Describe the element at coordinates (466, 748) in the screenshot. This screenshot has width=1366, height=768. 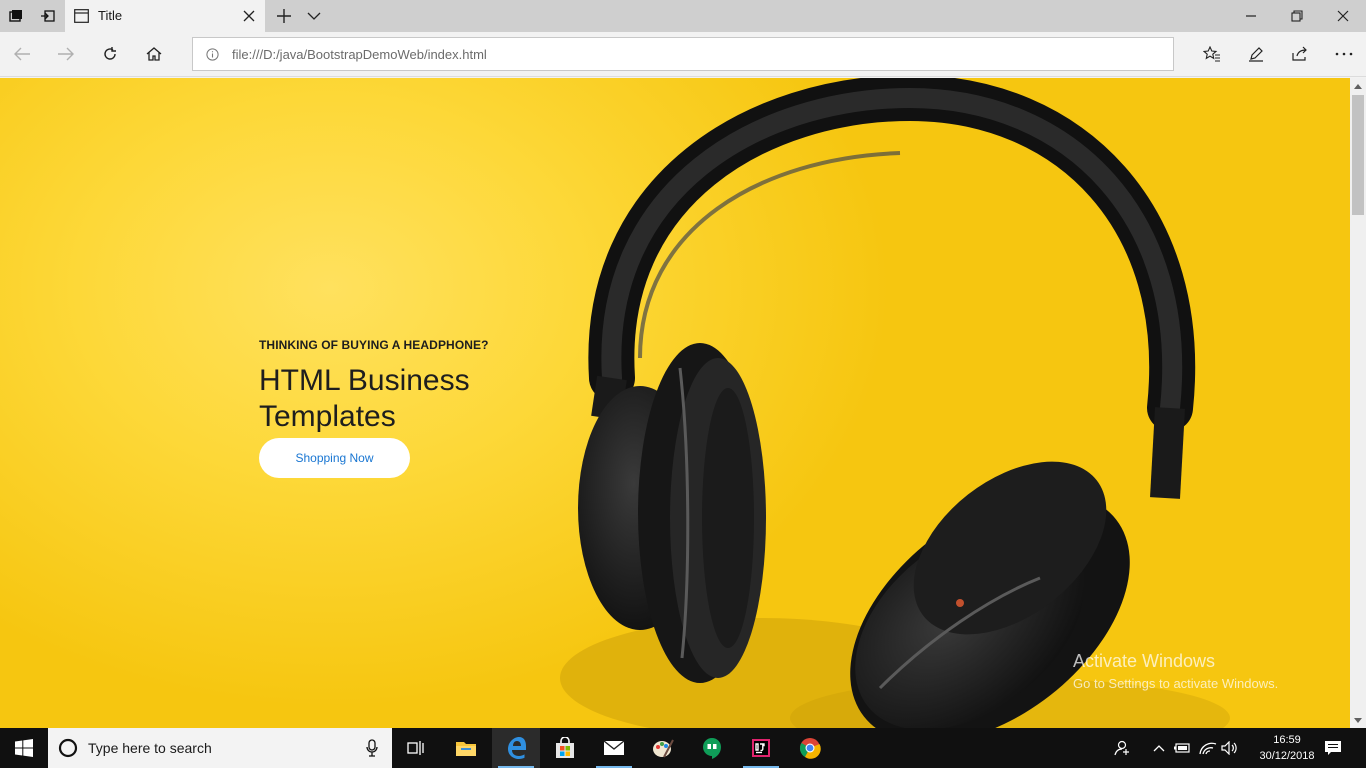
I see `file-explorer-icon` at that location.